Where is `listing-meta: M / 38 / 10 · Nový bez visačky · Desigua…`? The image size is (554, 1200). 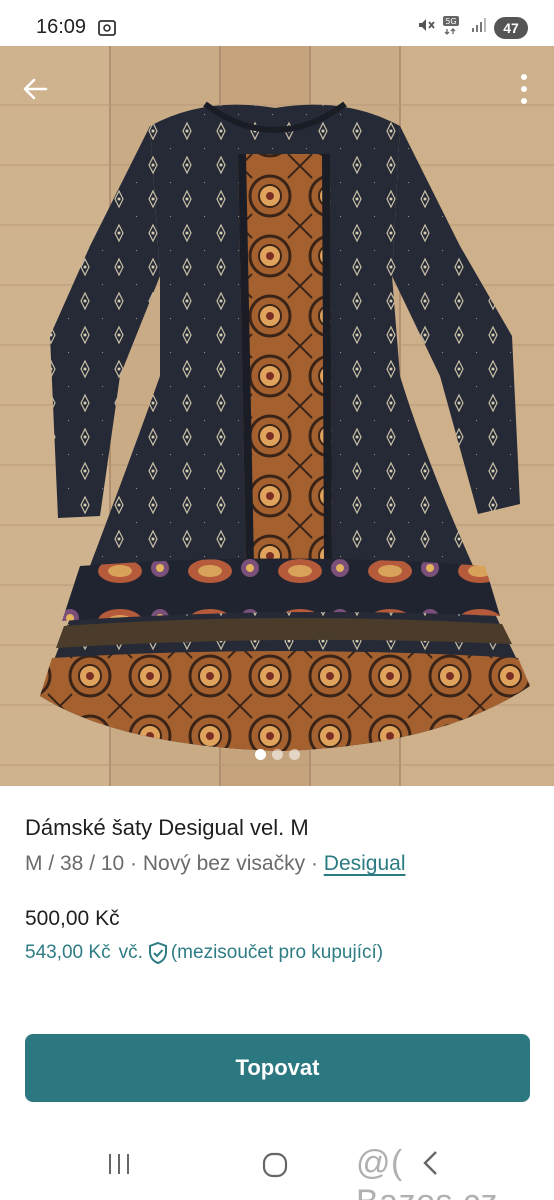 listing-meta: M / 38 / 10 · Nový bez visačky · Desigua… is located at coordinates (280, 864).